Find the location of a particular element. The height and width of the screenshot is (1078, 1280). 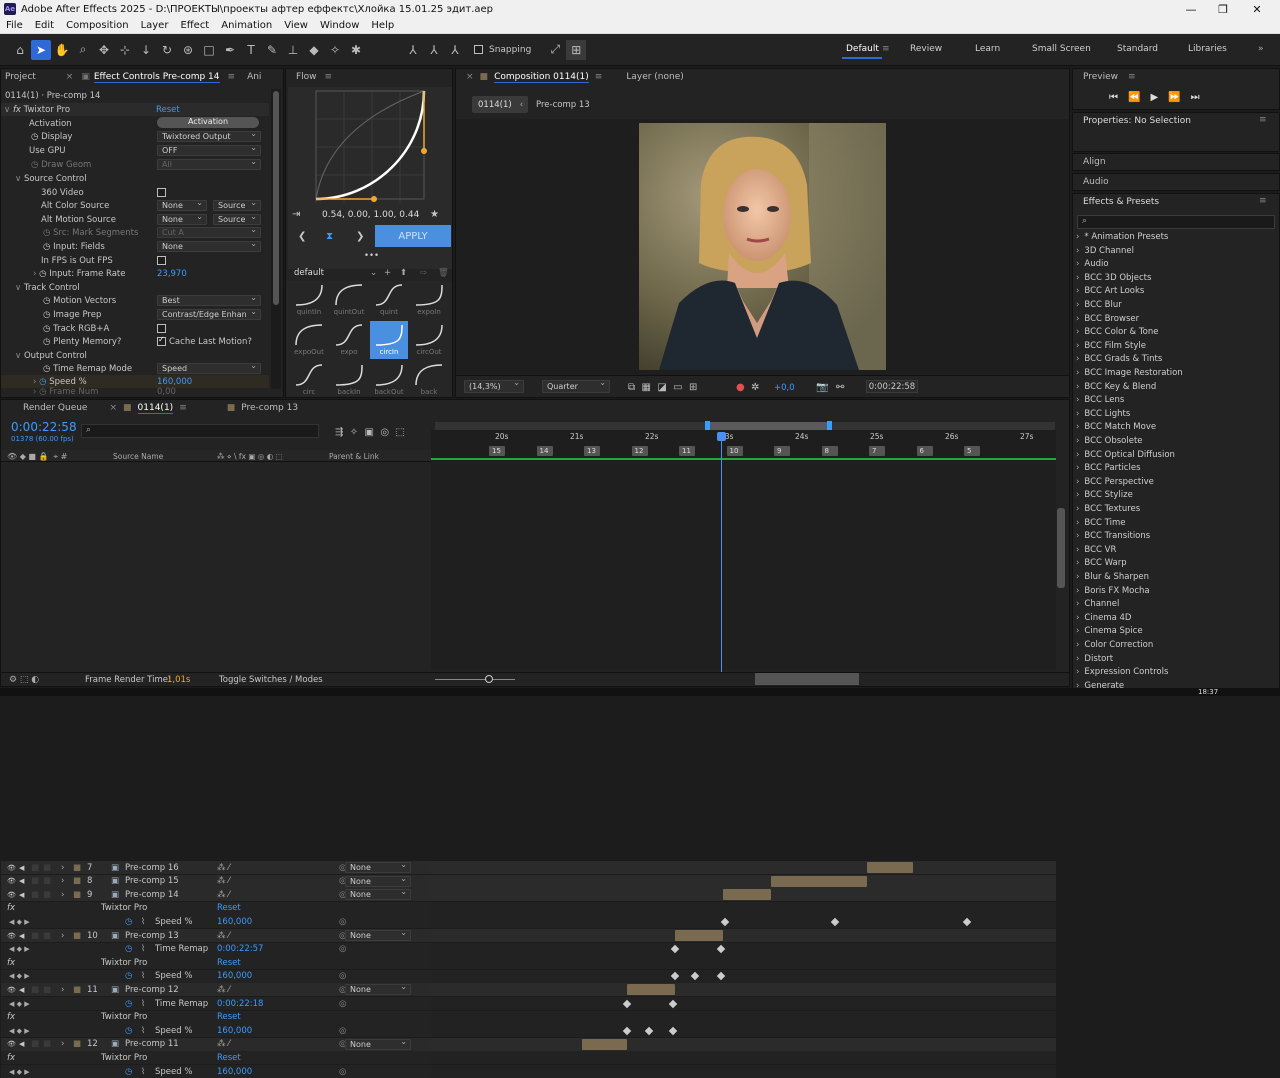

timeline-hscroll is located at coordinates (807, 679).